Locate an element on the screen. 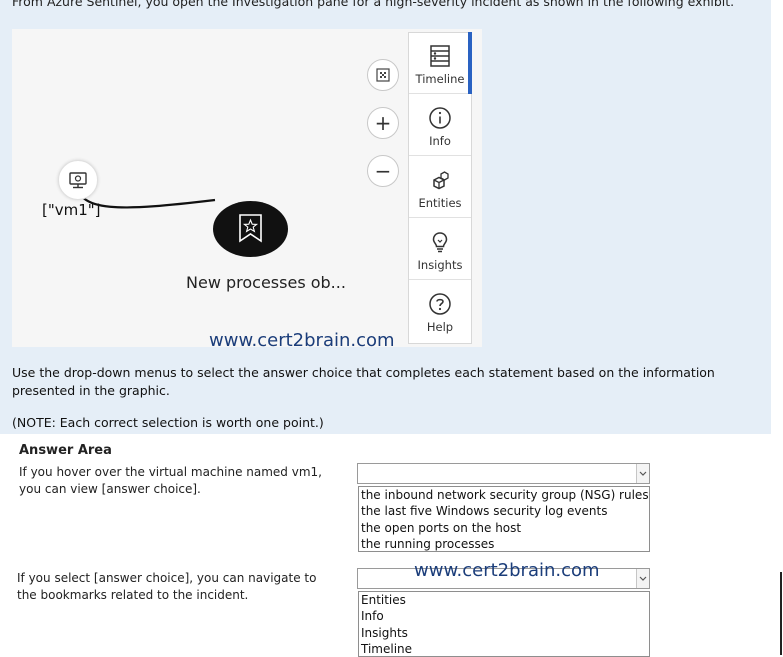  panel-tab-label: Info is located at coordinates (440, 141).